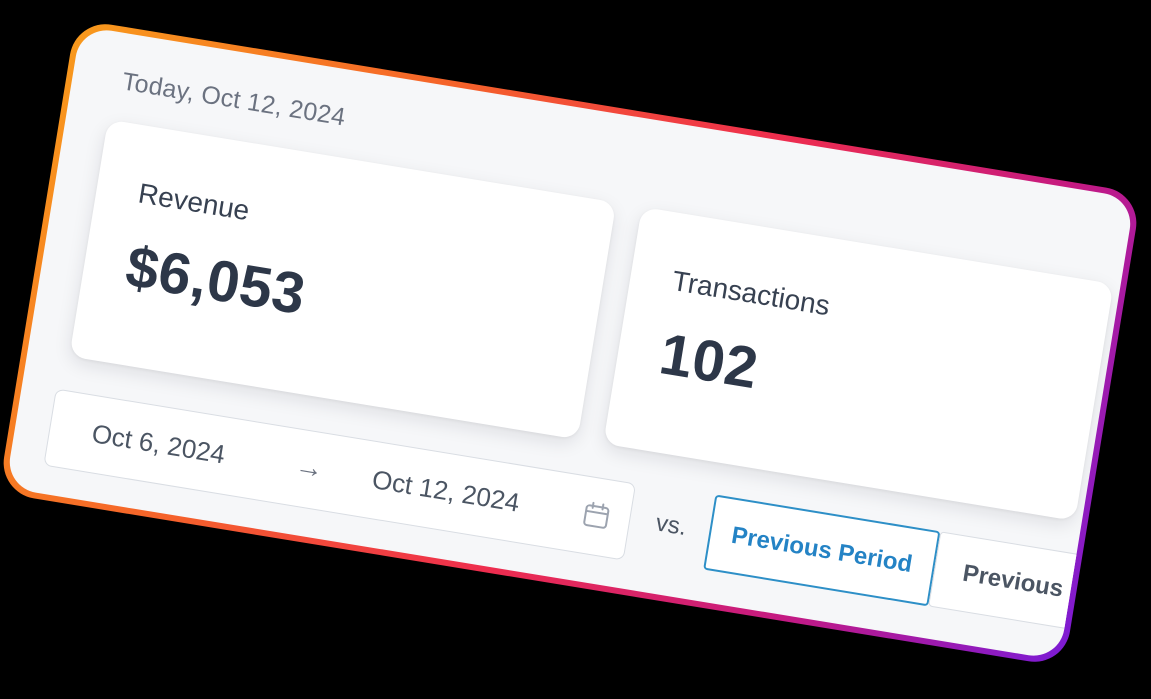 The width and height of the screenshot is (1151, 699). Describe the element at coordinates (751, 293) in the screenshot. I see `transactions-label: Transactions` at that location.